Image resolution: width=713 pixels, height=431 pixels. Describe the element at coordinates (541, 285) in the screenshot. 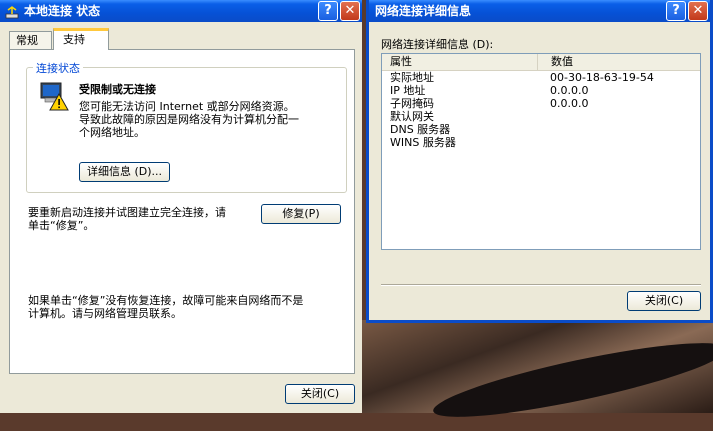

I see `separator` at that location.